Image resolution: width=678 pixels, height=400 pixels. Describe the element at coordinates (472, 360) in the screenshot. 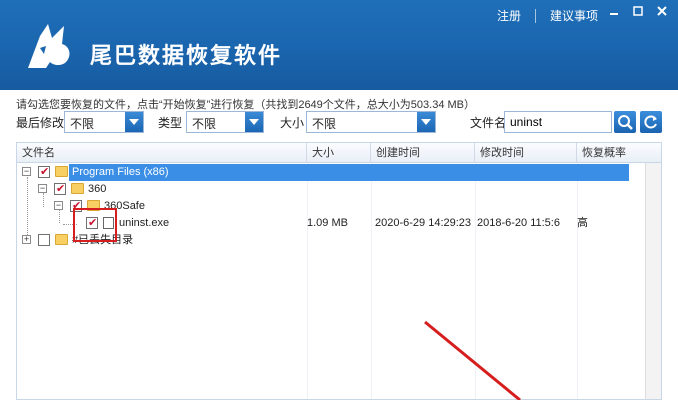

I see `annotation-arrow-icon` at that location.